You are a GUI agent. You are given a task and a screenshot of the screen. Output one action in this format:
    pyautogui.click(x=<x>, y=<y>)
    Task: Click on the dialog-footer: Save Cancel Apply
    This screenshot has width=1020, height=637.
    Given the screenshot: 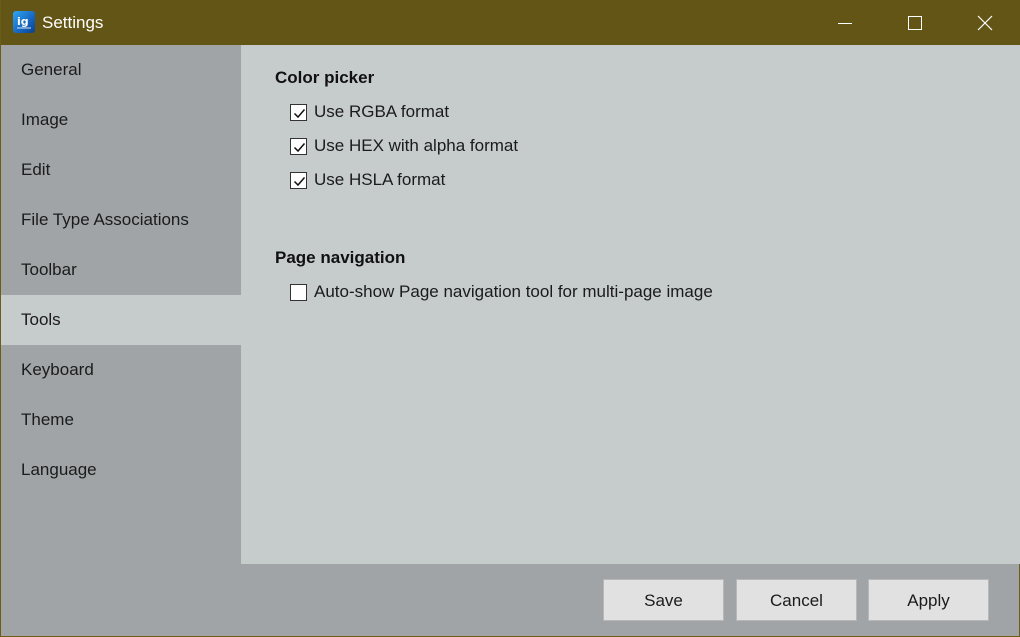 What is the action you would take?
    pyautogui.click(x=510, y=600)
    